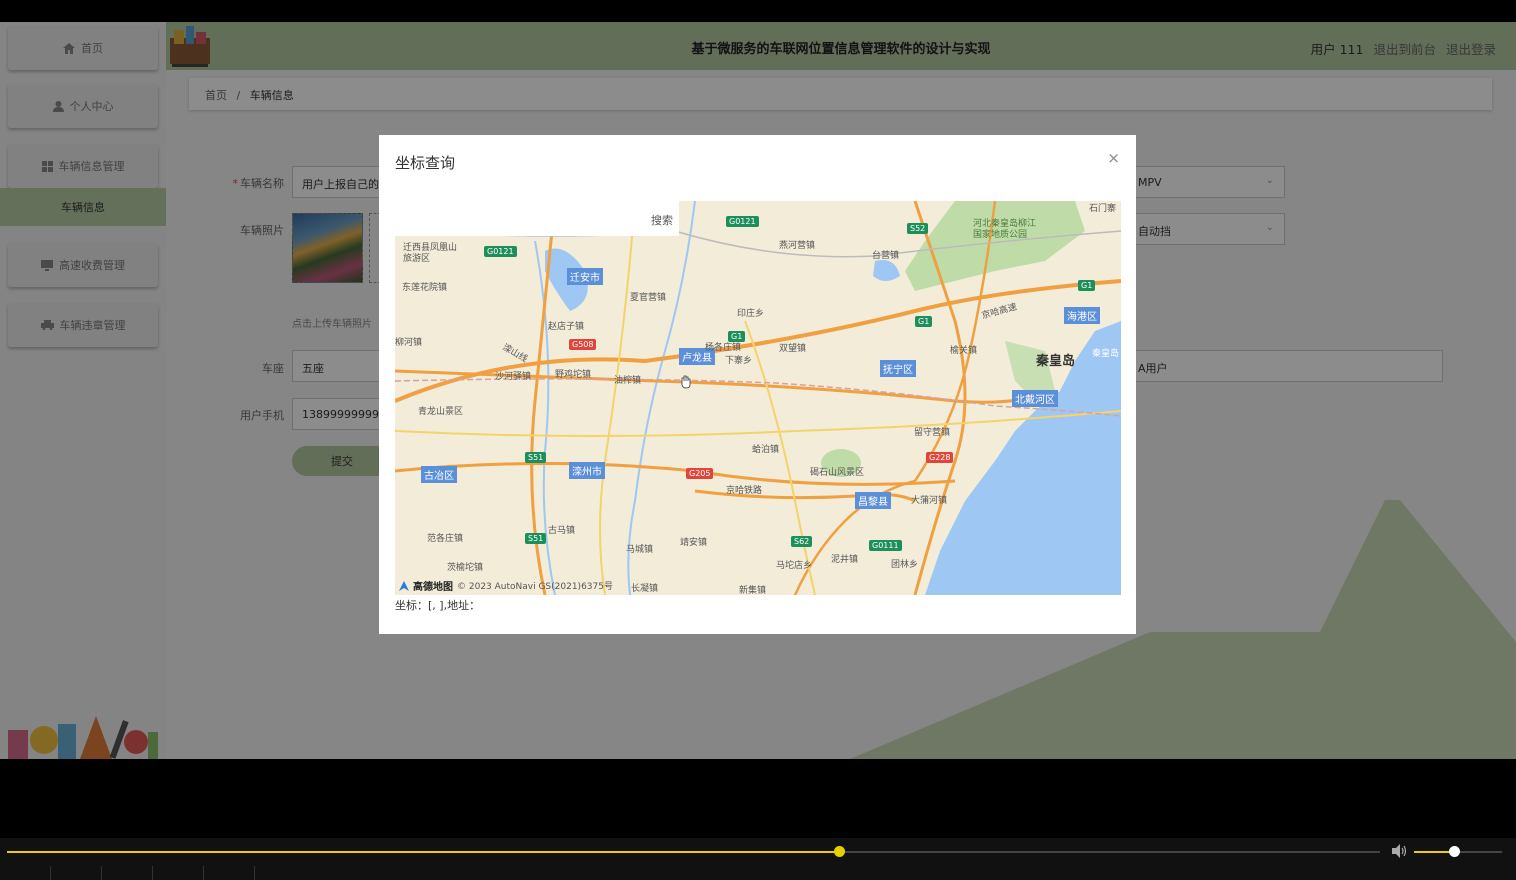  What do you see at coordinates (1434, 852) in the screenshot?
I see `volume-fill` at bounding box center [1434, 852].